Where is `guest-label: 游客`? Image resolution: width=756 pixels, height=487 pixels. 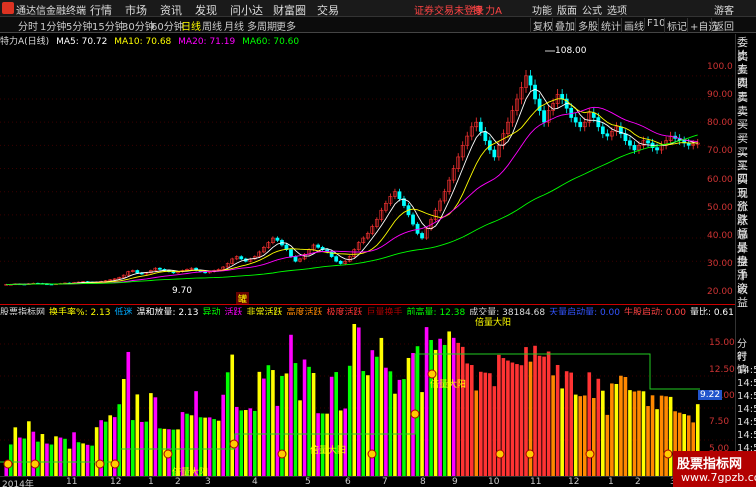
guest-label: 游客 is located at coordinates (724, 9).